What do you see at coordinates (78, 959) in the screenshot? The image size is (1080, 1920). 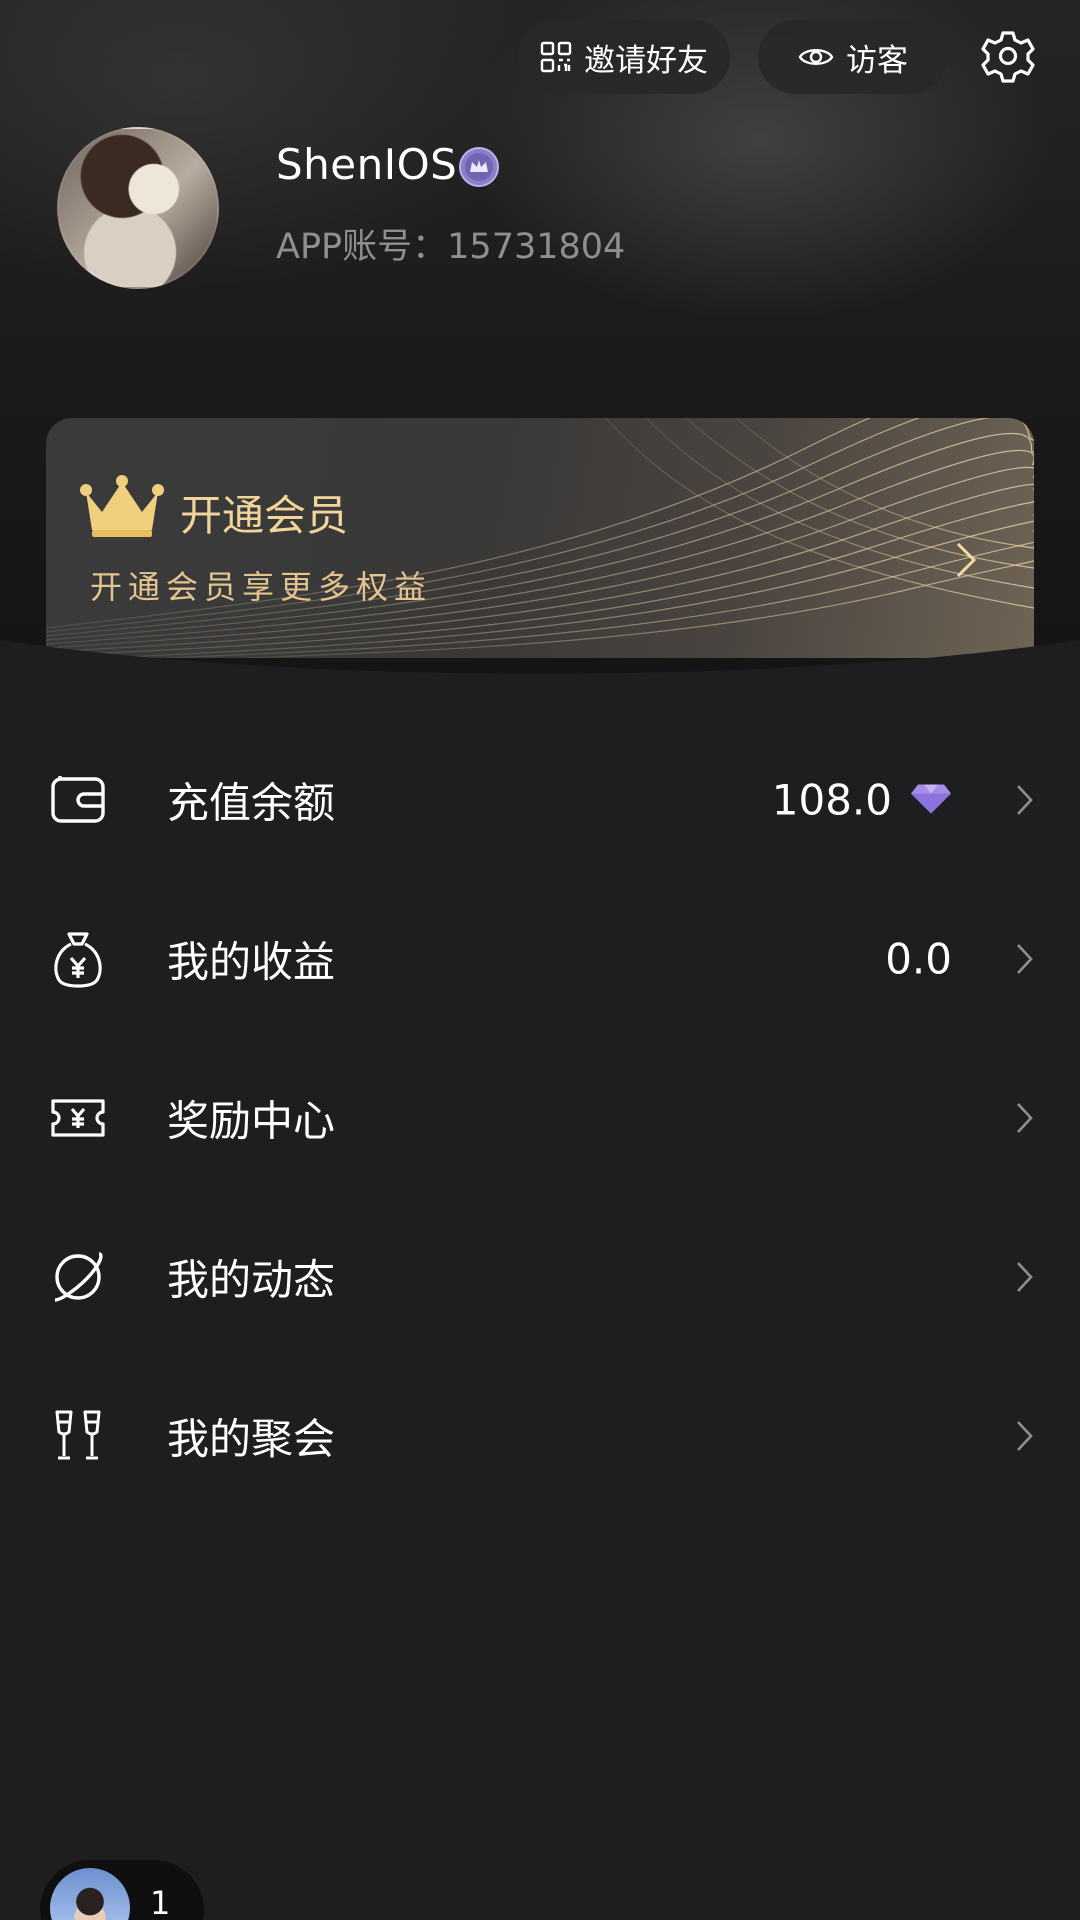 I see `money-bag-icon` at bounding box center [78, 959].